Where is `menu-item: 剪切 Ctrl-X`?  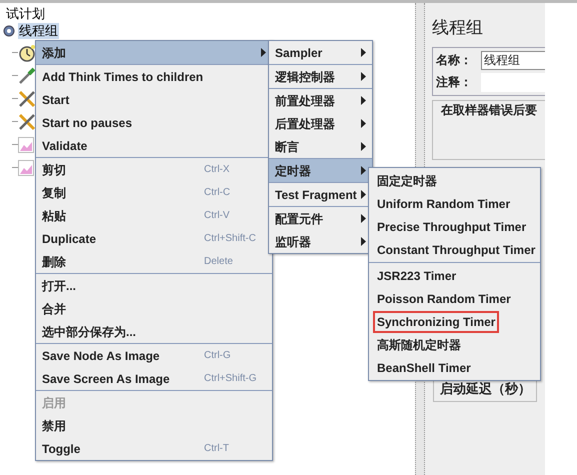
menu-item: 剪切 Ctrl-X is located at coordinates (154, 169).